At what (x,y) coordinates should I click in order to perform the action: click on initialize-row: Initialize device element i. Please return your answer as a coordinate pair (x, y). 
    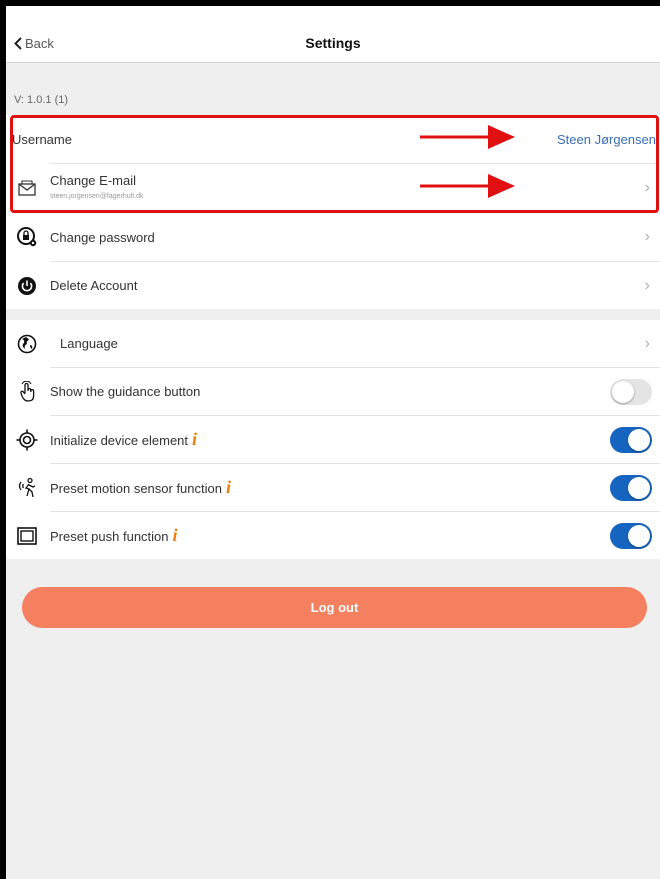
    Looking at the image, I should click on (333, 439).